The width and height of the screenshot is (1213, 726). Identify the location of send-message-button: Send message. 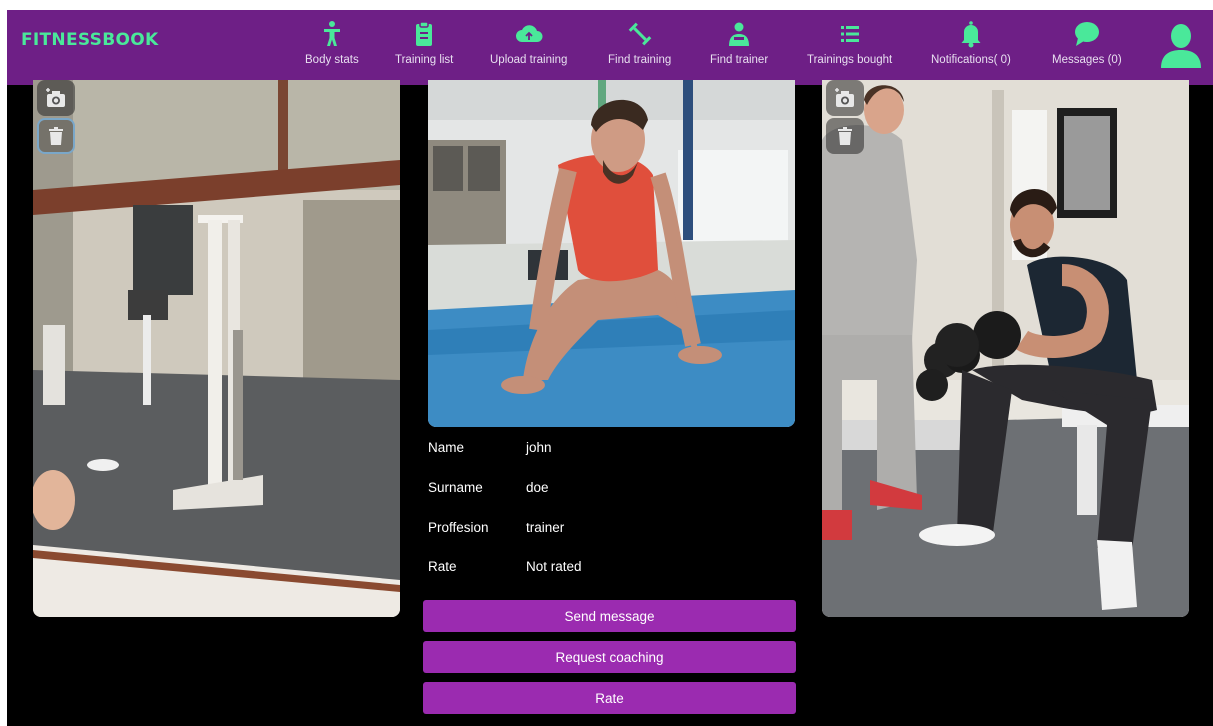
(609, 616).